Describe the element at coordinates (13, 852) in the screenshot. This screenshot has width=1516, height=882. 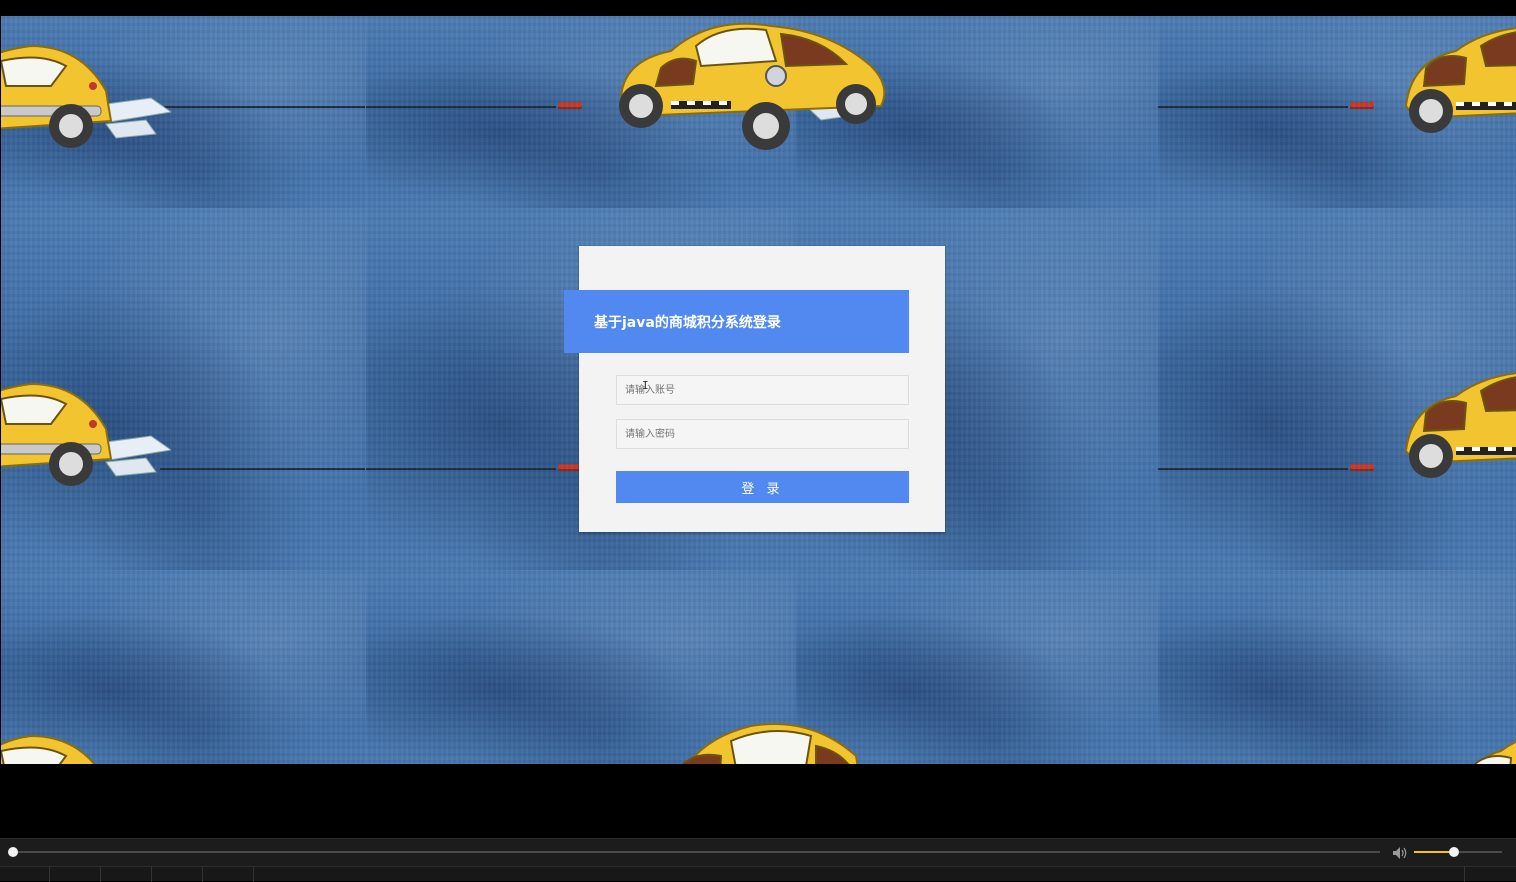
I see `seek-handle` at that location.